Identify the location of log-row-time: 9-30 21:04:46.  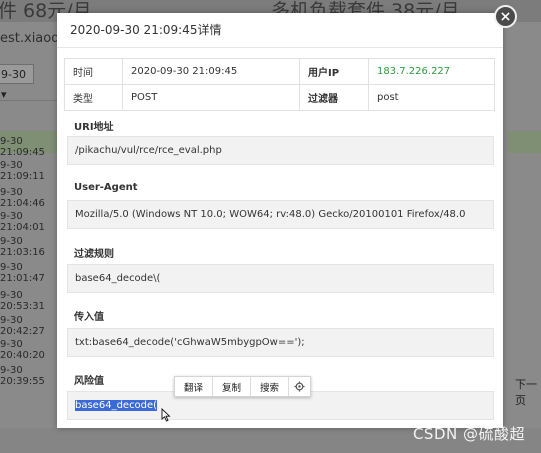
(31, 198).